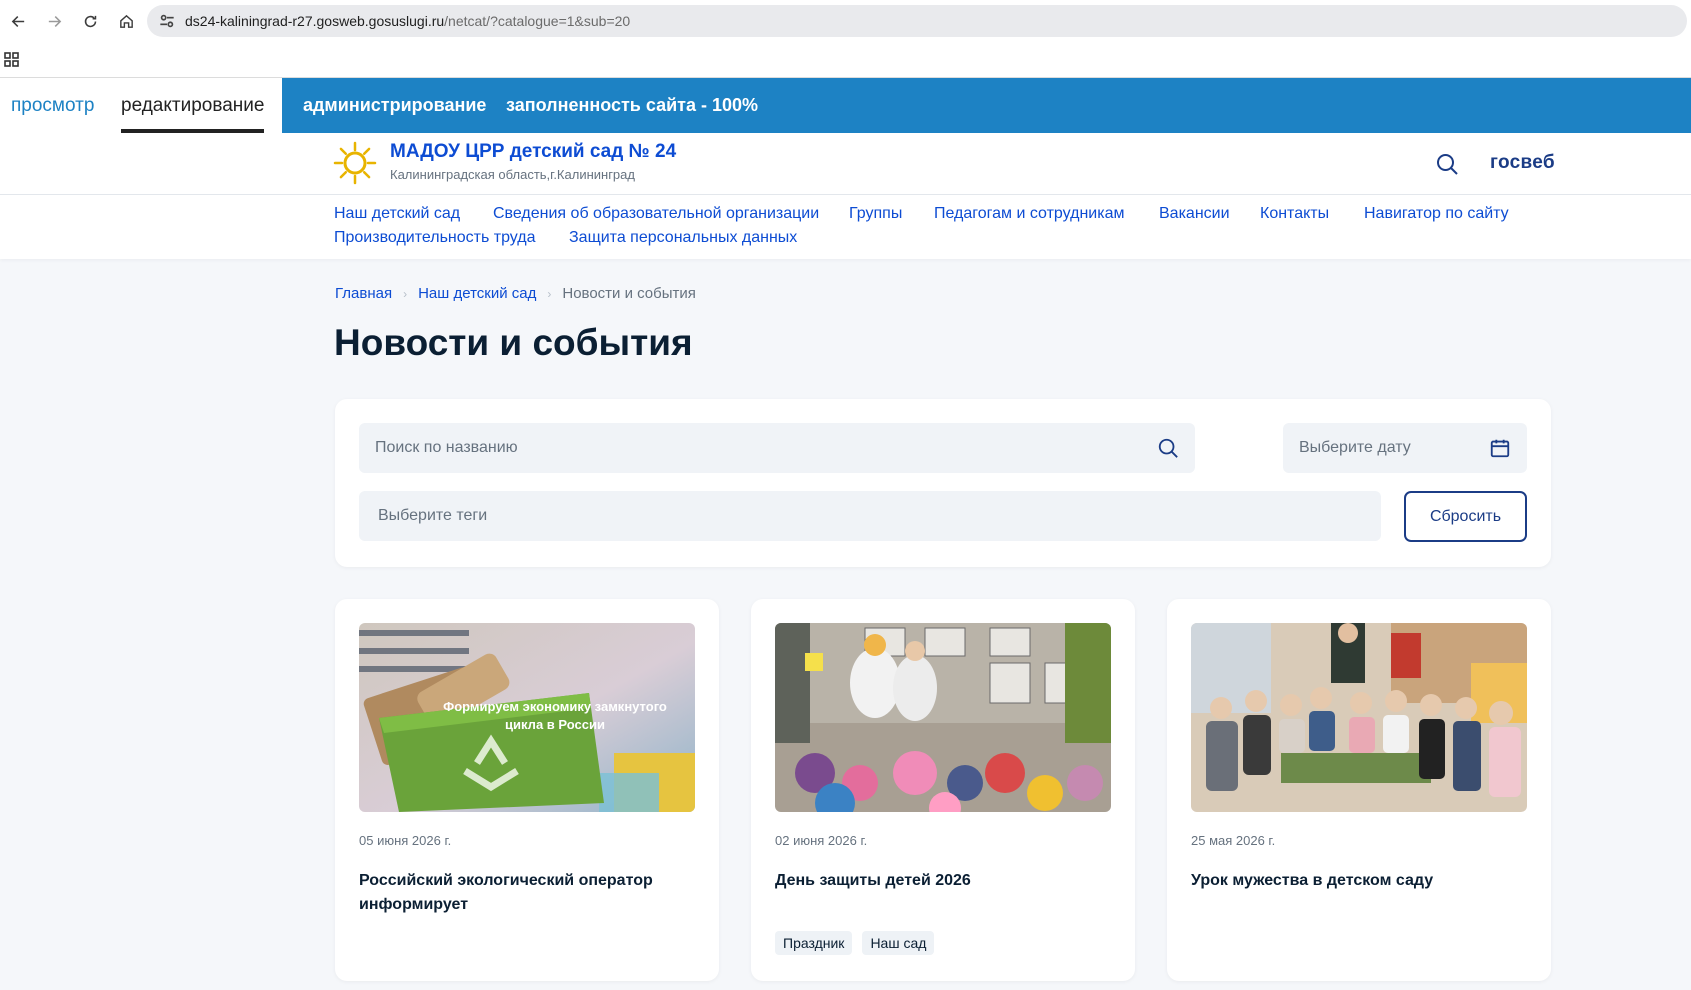 Image resolution: width=1691 pixels, height=990 pixels. What do you see at coordinates (1233, 840) in the screenshot?
I see `news-date: 25 мая 2026 г.` at bounding box center [1233, 840].